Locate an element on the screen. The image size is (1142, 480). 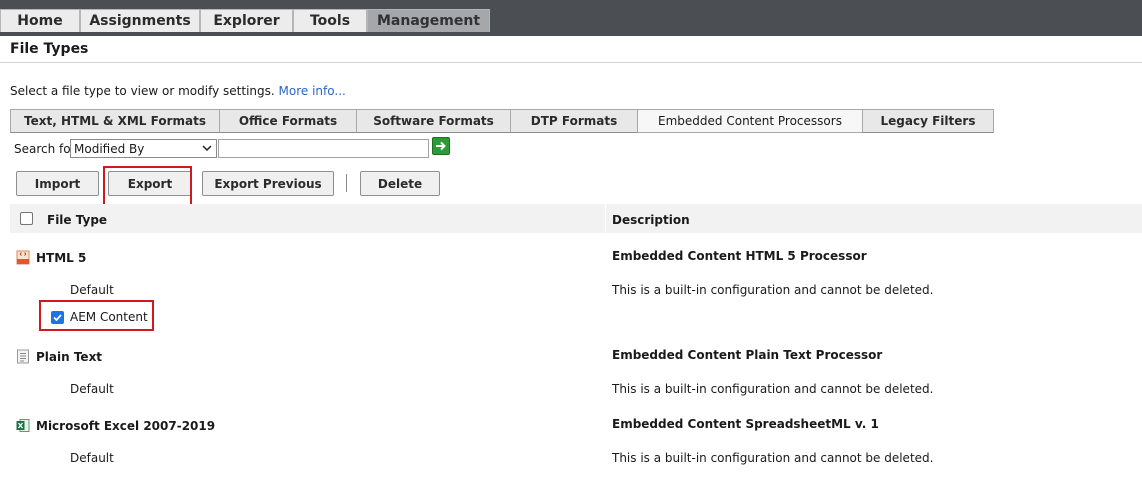
chevron-down-icon is located at coordinates (207, 148).